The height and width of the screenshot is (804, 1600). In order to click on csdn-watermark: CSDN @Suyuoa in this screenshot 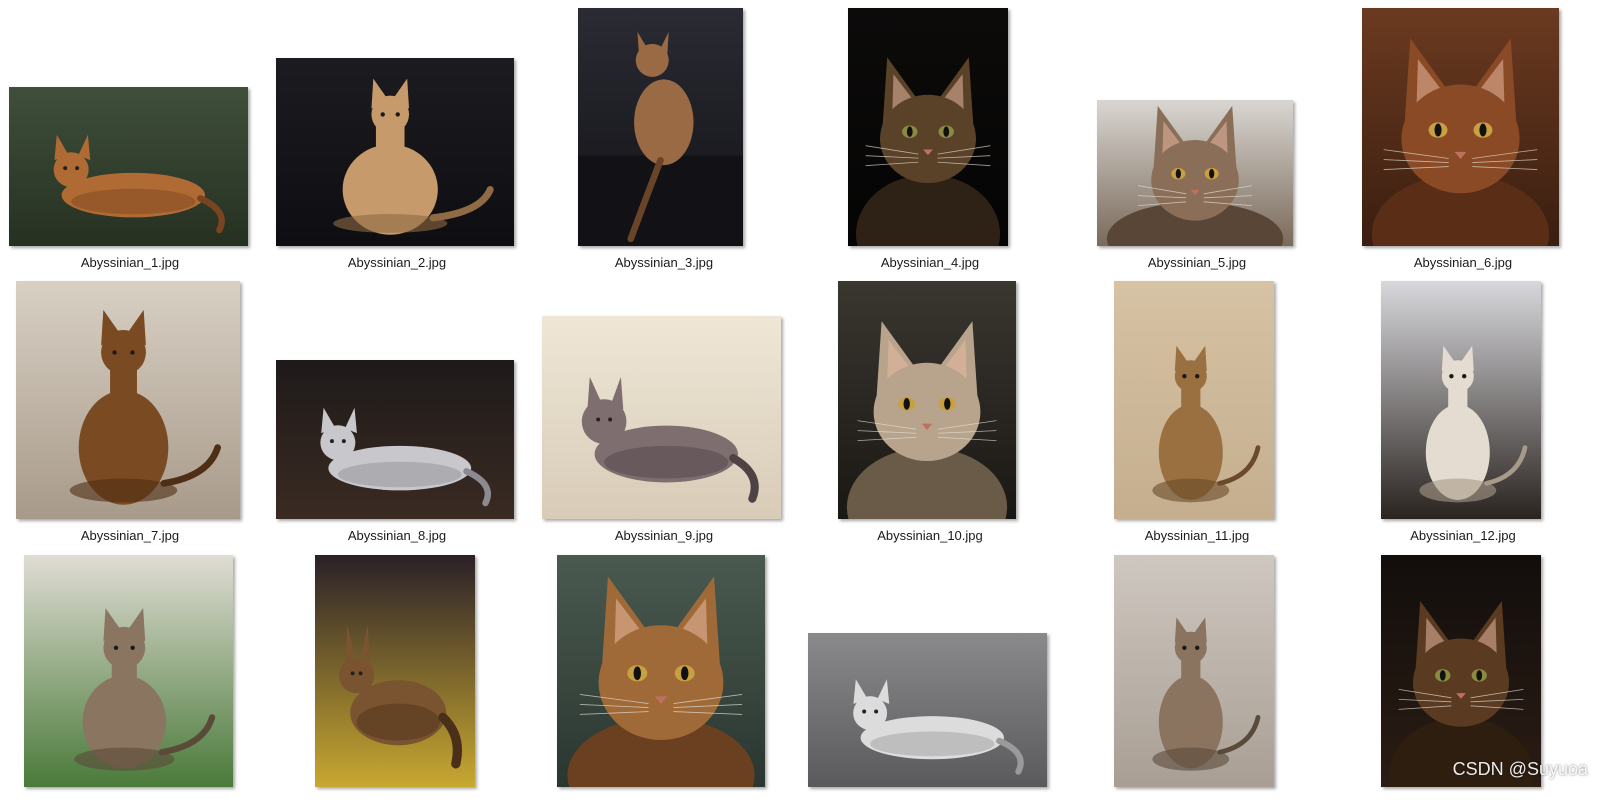, I will do `click(1520, 769)`.